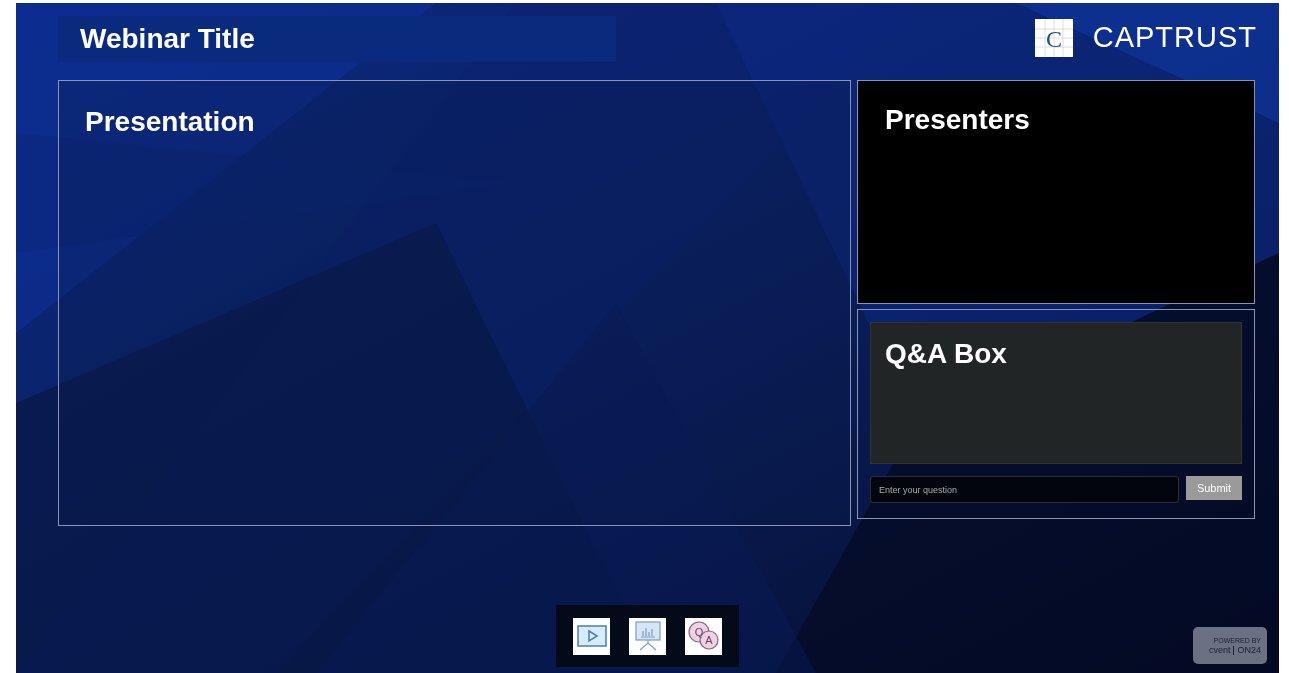 Image resolution: width=1289 pixels, height=673 pixels. I want to click on brand-name: CAPTRUST, so click(1174, 37).